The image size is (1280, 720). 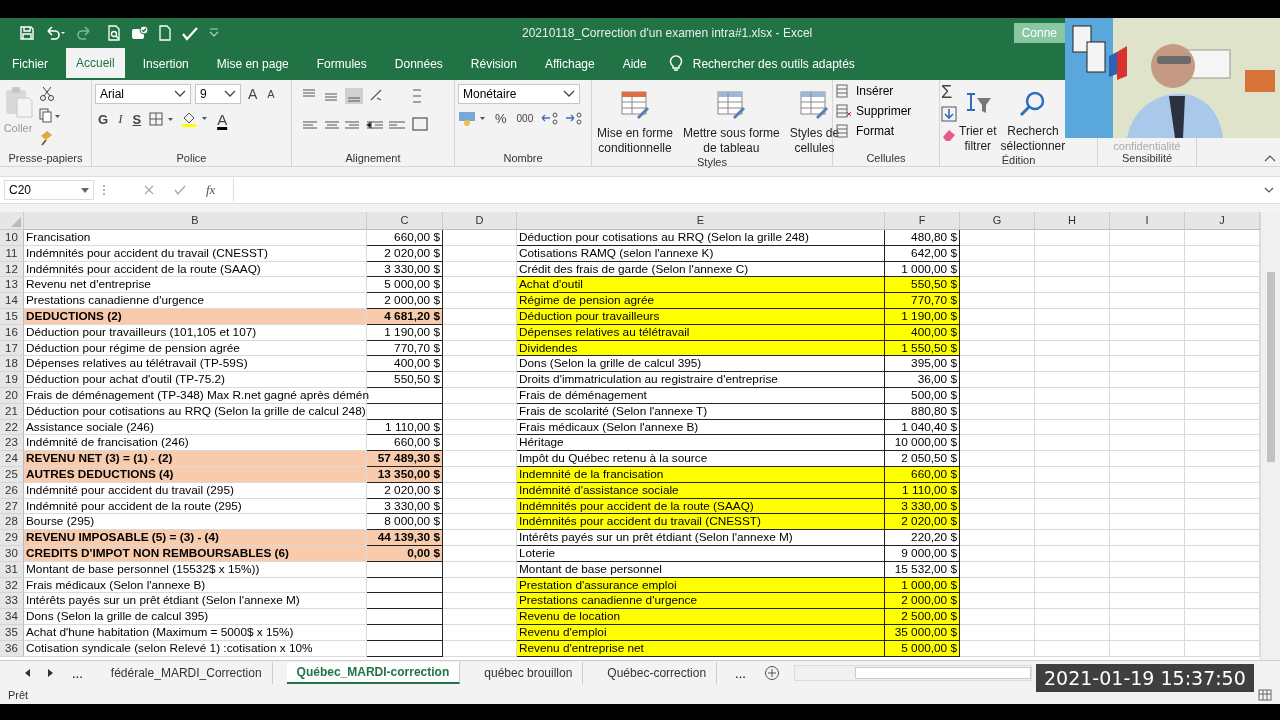 I want to click on table-cell: 770,70 $, so click(x=405, y=348).